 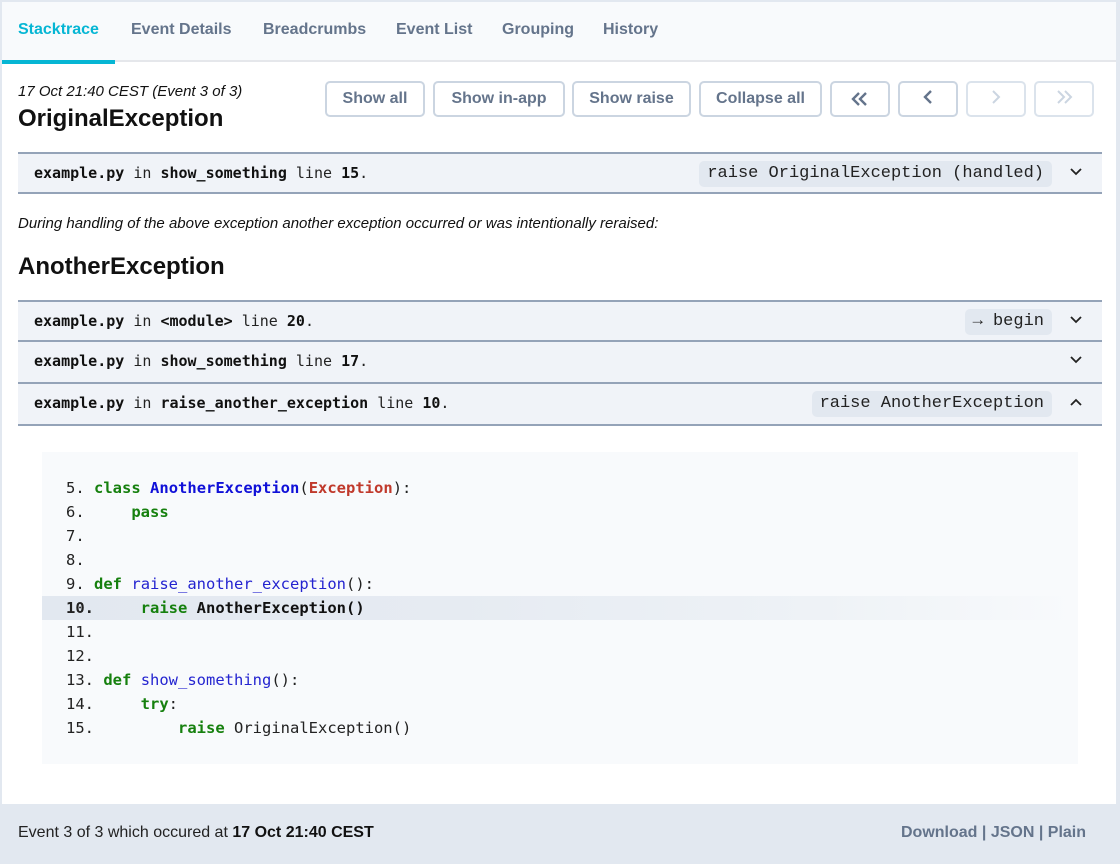 What do you see at coordinates (431, 403) in the screenshot?
I see `frame-line-number: 10` at bounding box center [431, 403].